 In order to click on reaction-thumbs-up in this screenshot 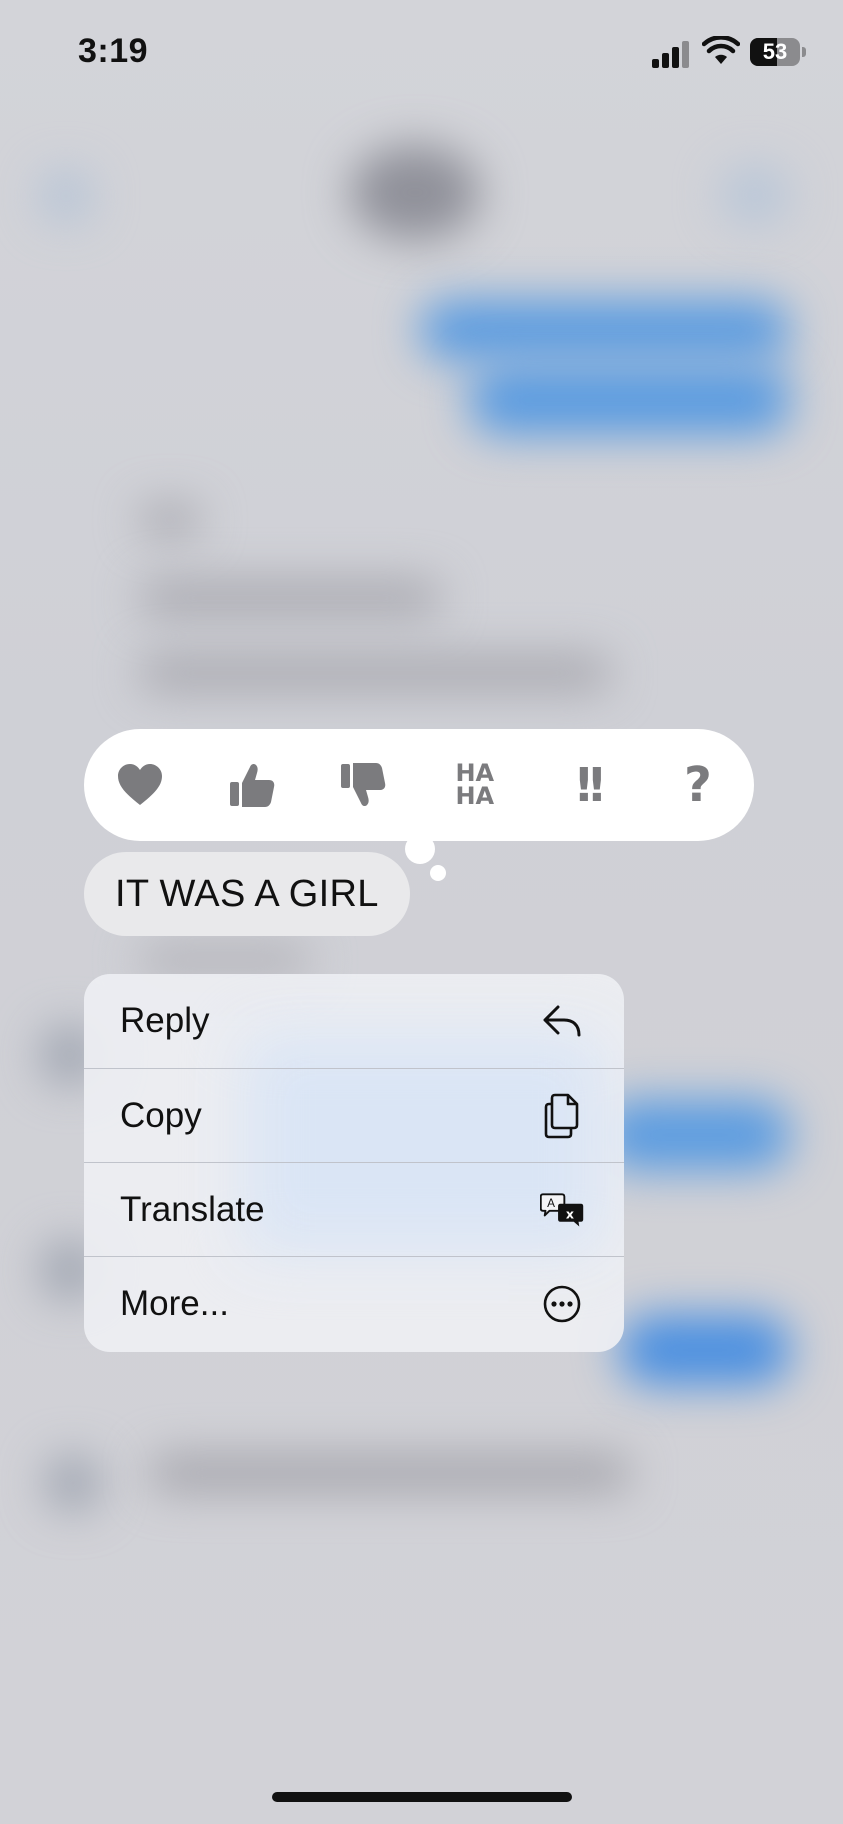, I will do `click(252, 785)`.